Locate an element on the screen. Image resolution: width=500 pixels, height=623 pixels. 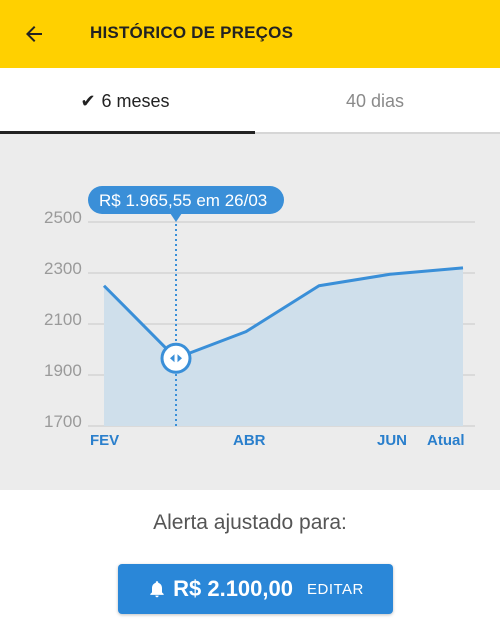
tab-40-dias: 40 dias is located at coordinates (375, 101).